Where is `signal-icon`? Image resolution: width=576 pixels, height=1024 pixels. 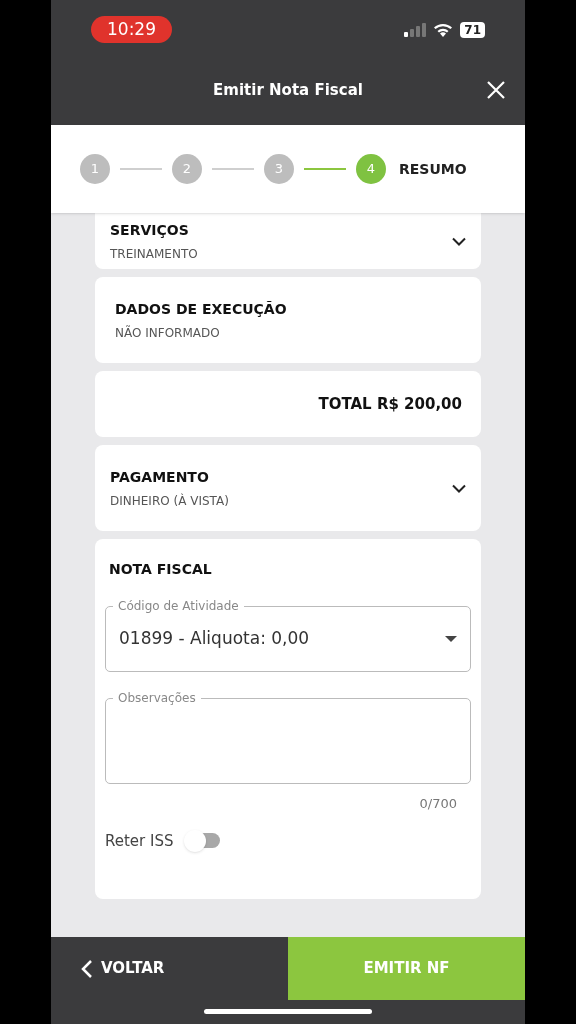 signal-icon is located at coordinates (415, 29).